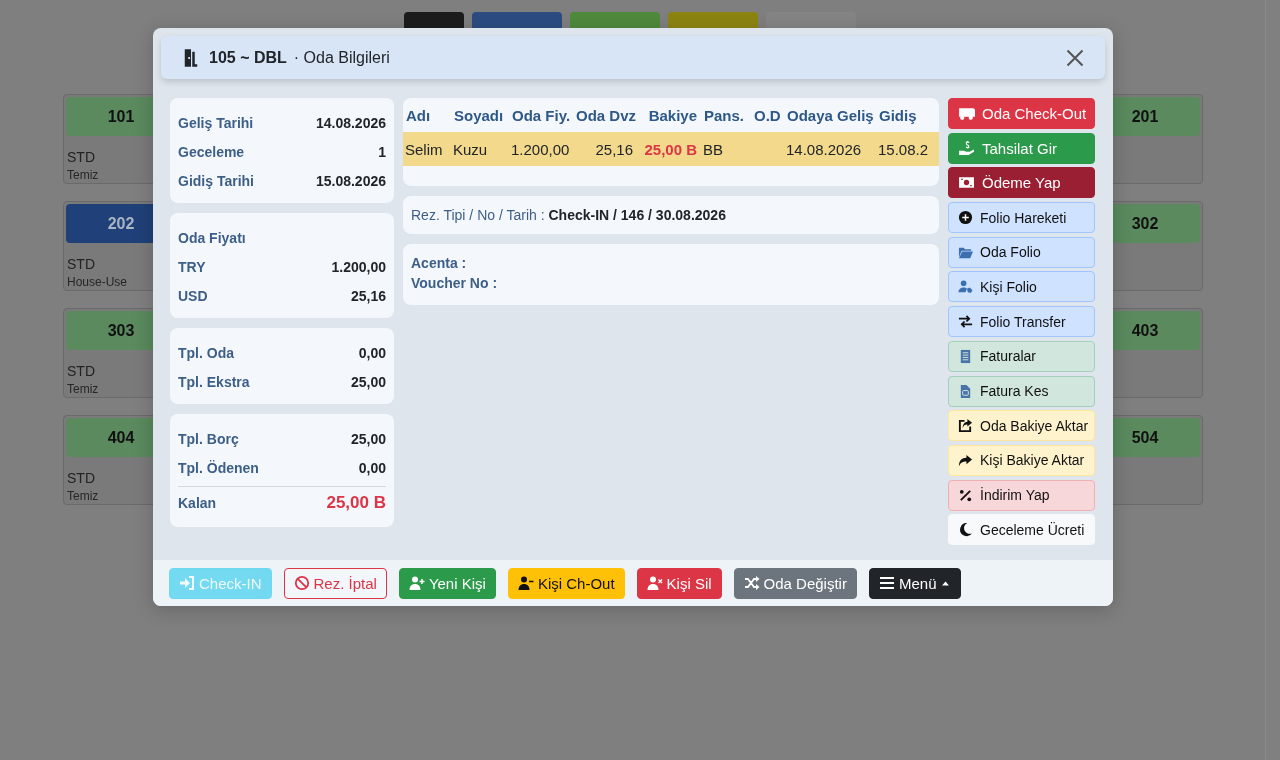 This screenshot has height=760, width=1280. Describe the element at coordinates (965, 322) in the screenshot. I see `exchange-arrows-icon` at that location.